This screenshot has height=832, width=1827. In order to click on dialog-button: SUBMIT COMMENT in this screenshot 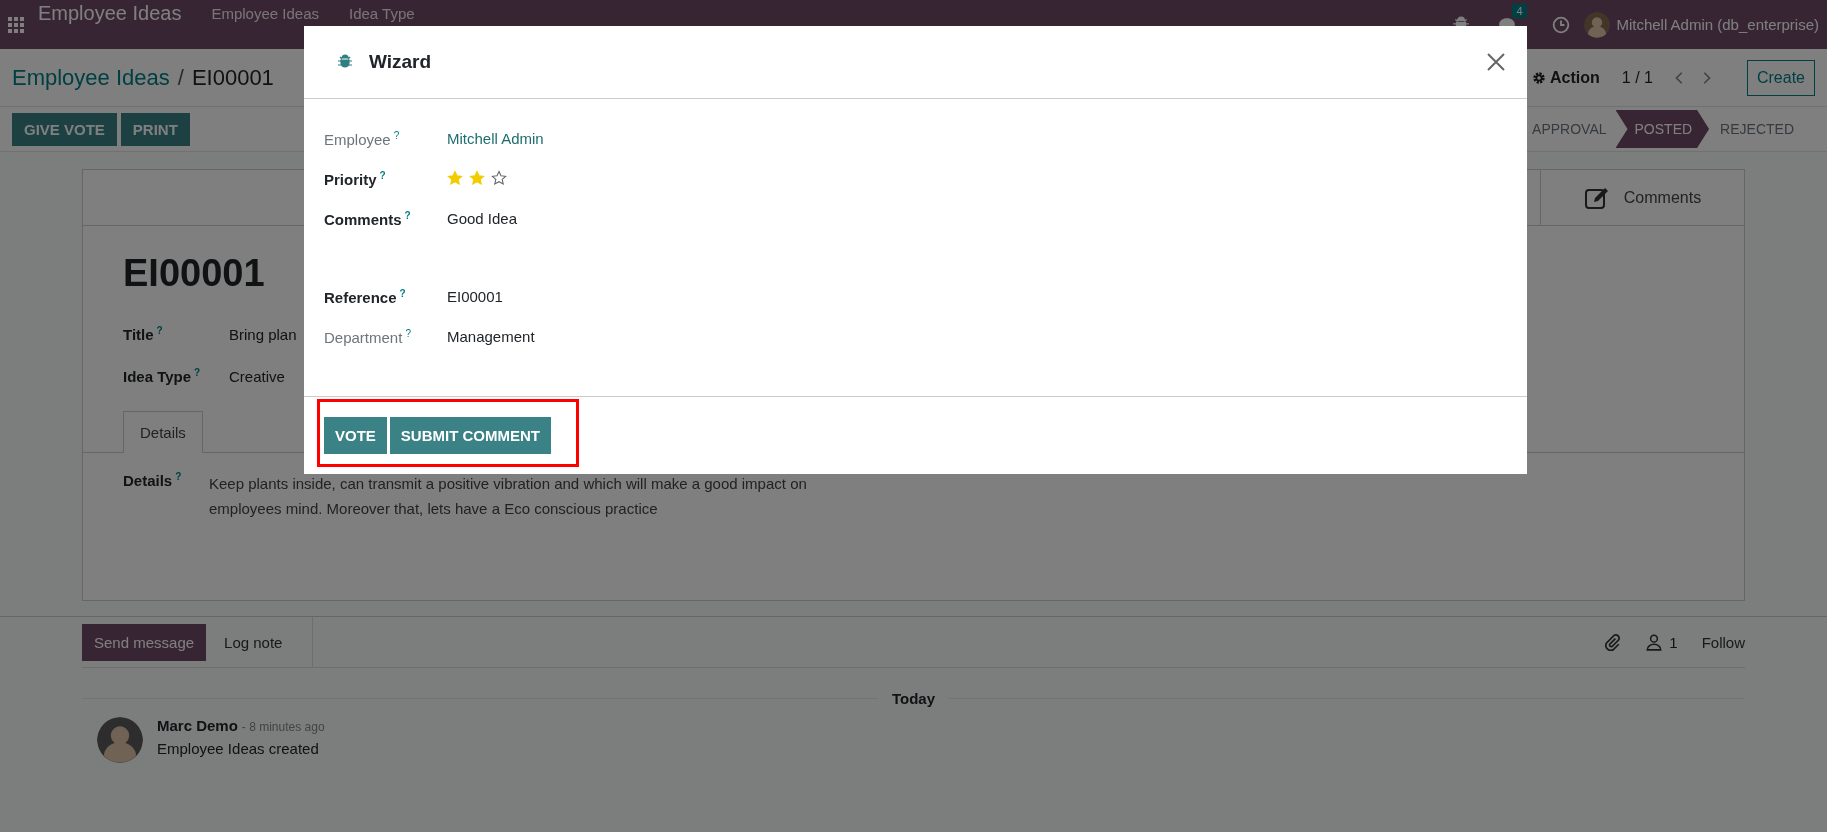, I will do `click(470, 435)`.